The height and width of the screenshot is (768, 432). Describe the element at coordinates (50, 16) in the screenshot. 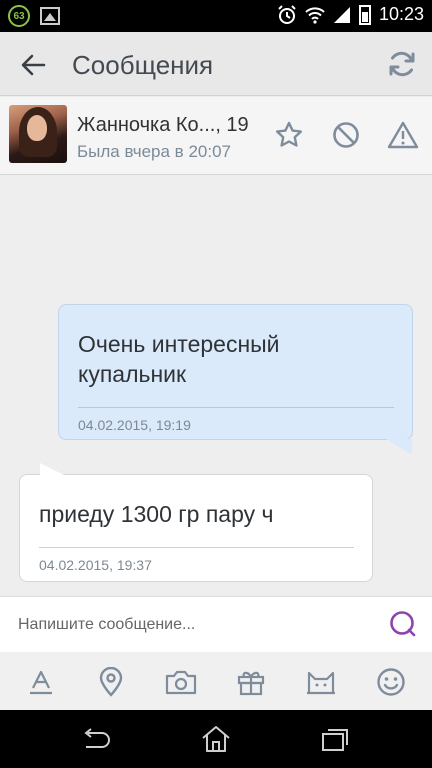

I see `image-notification-icon` at that location.